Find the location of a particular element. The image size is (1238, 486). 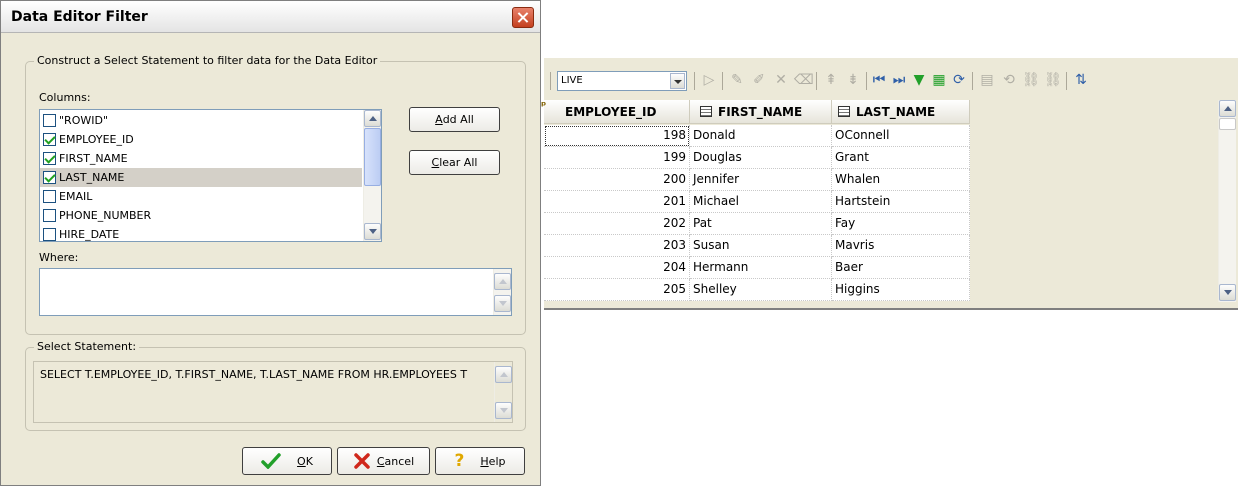

cell-first-name: Jennifer is located at coordinates (761, 180).